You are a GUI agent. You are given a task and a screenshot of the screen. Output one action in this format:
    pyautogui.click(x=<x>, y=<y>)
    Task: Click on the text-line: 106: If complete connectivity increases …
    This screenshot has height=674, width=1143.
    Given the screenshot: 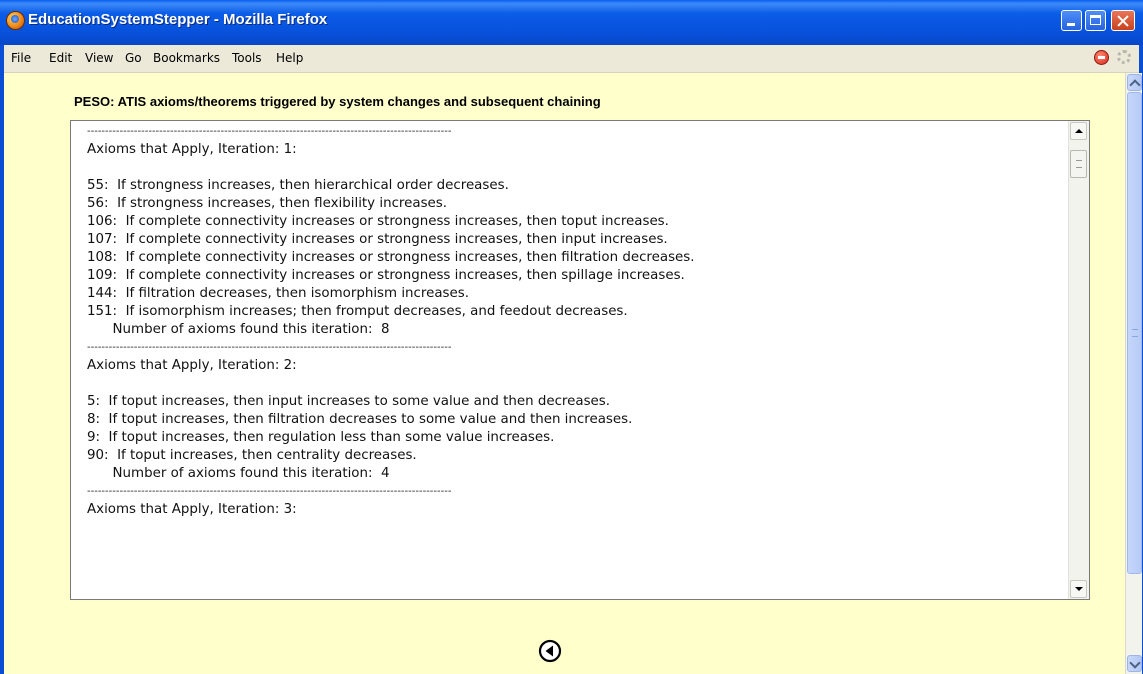 What is the action you would take?
    pyautogui.click(x=378, y=221)
    